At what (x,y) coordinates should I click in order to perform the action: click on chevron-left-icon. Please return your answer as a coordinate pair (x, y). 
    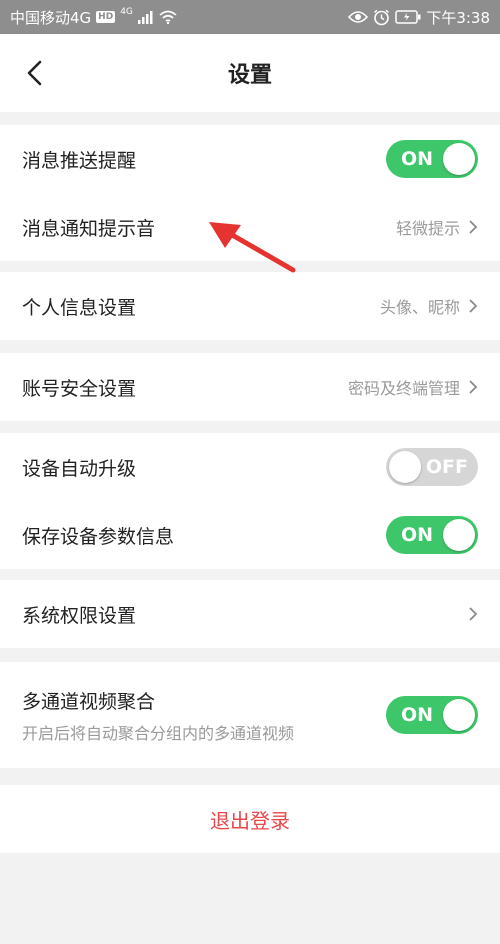
    Looking at the image, I should click on (35, 73).